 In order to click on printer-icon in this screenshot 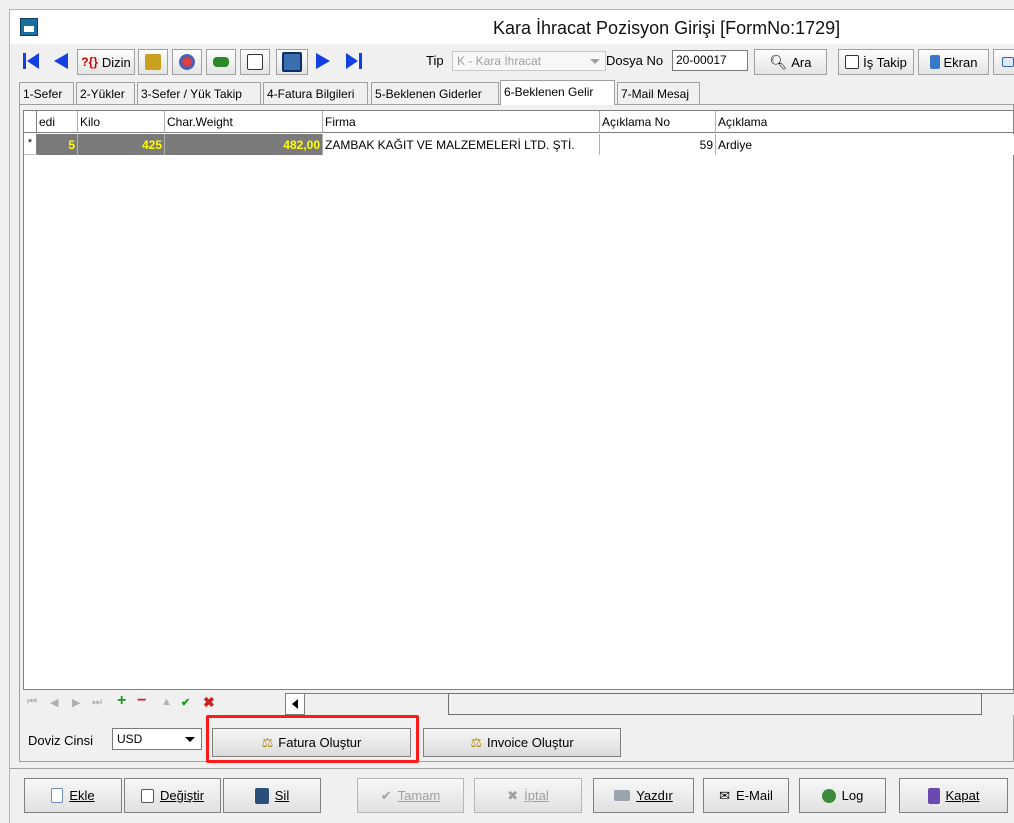, I will do `click(622, 795)`.